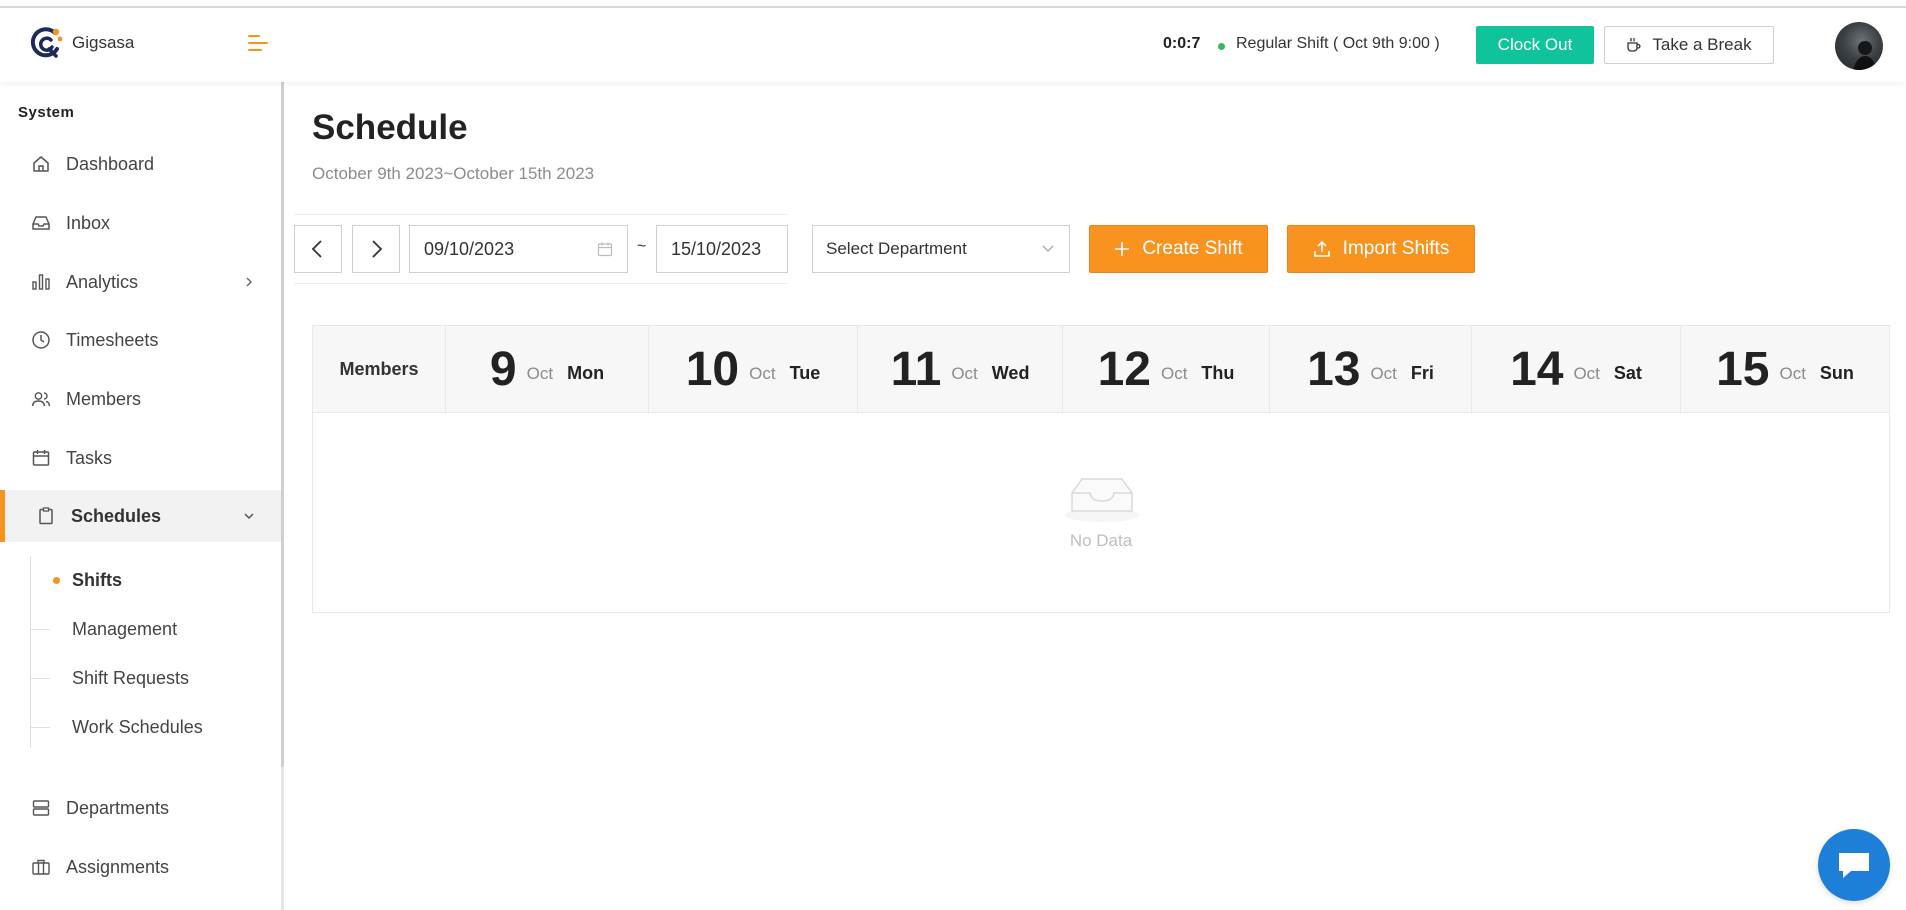  I want to click on day-column-header: 10 Oct Tue, so click(753, 369).